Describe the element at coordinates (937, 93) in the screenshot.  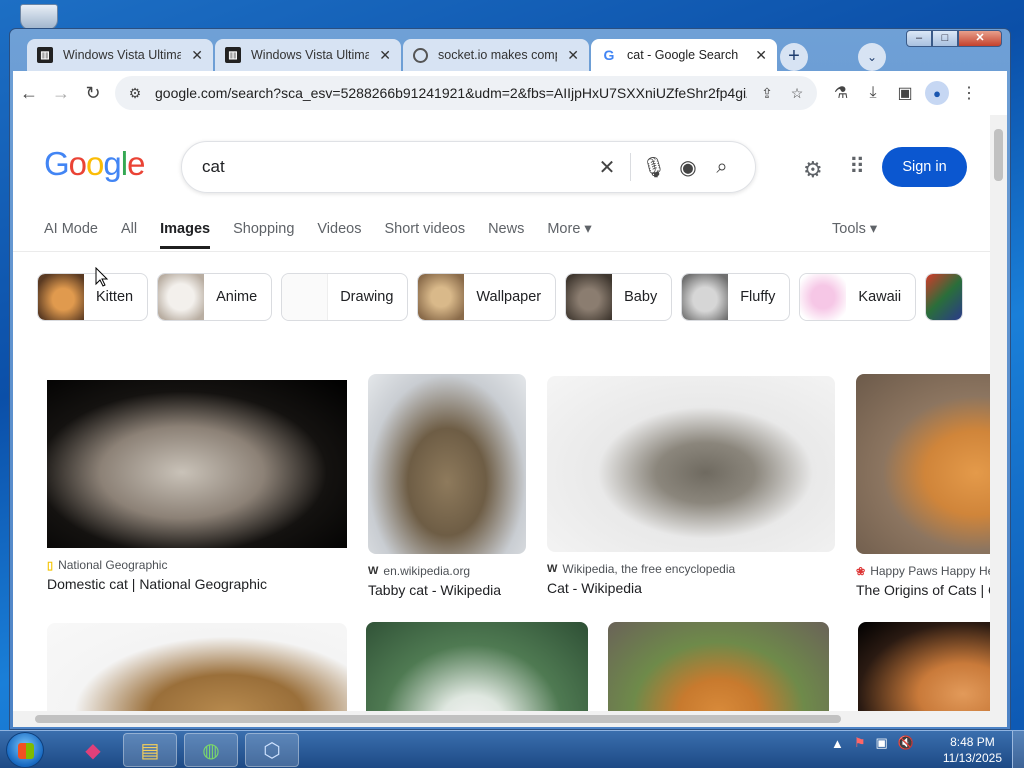
I see `profile-avatar: ●` at that location.